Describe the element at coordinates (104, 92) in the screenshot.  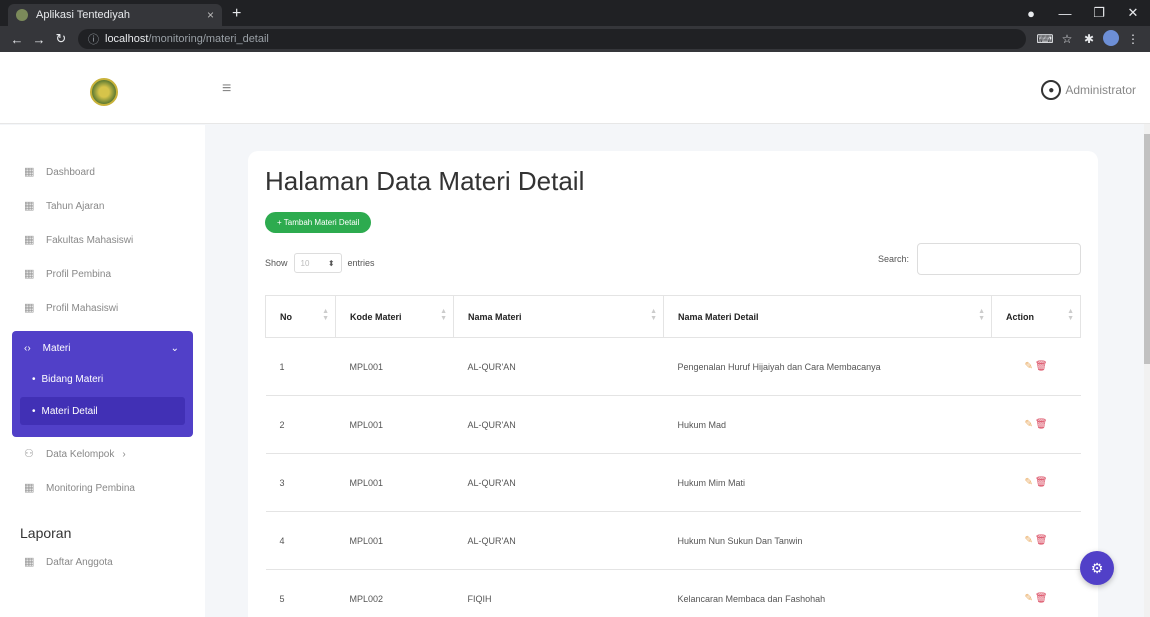
I see `app-logo` at that location.